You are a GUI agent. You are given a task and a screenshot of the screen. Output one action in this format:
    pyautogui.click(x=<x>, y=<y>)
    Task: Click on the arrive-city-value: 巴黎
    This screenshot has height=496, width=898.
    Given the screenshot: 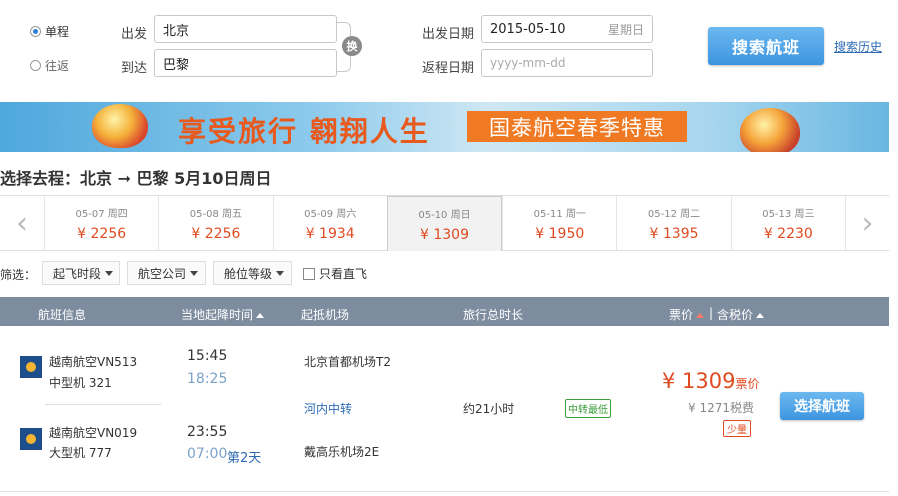 What is the action you would take?
    pyautogui.click(x=176, y=65)
    